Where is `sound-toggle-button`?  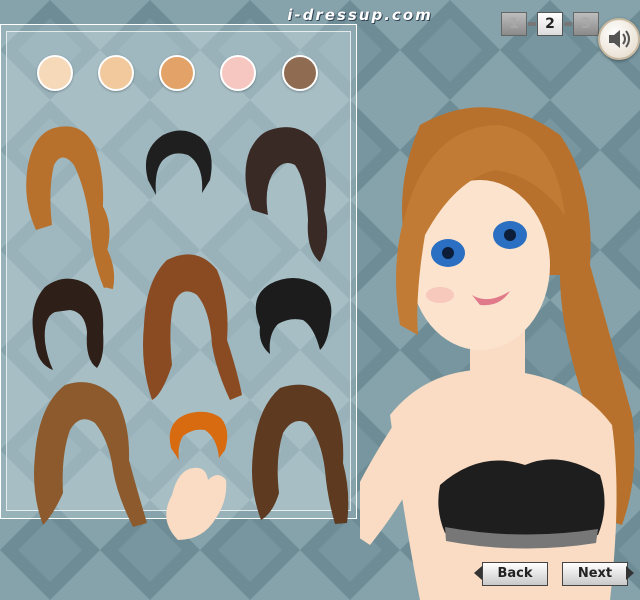 sound-toggle-button is located at coordinates (619, 39).